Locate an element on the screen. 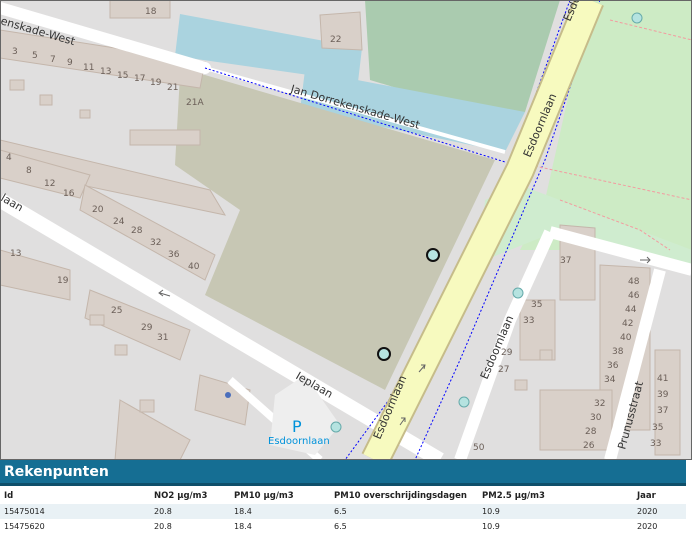 This screenshot has height=542, width=692. svg-text: 7 is located at coordinates (53, 60).